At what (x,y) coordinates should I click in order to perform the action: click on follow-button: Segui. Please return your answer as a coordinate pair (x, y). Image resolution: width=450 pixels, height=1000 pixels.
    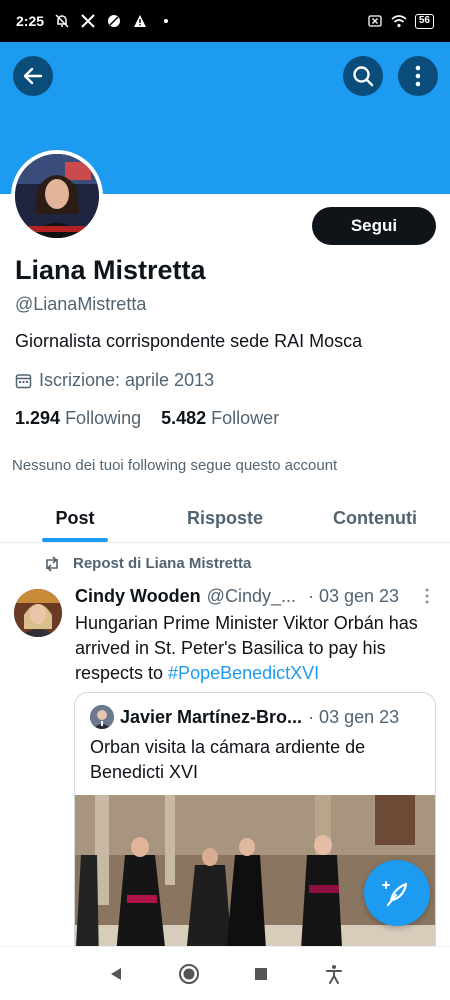
    Looking at the image, I should click on (374, 226).